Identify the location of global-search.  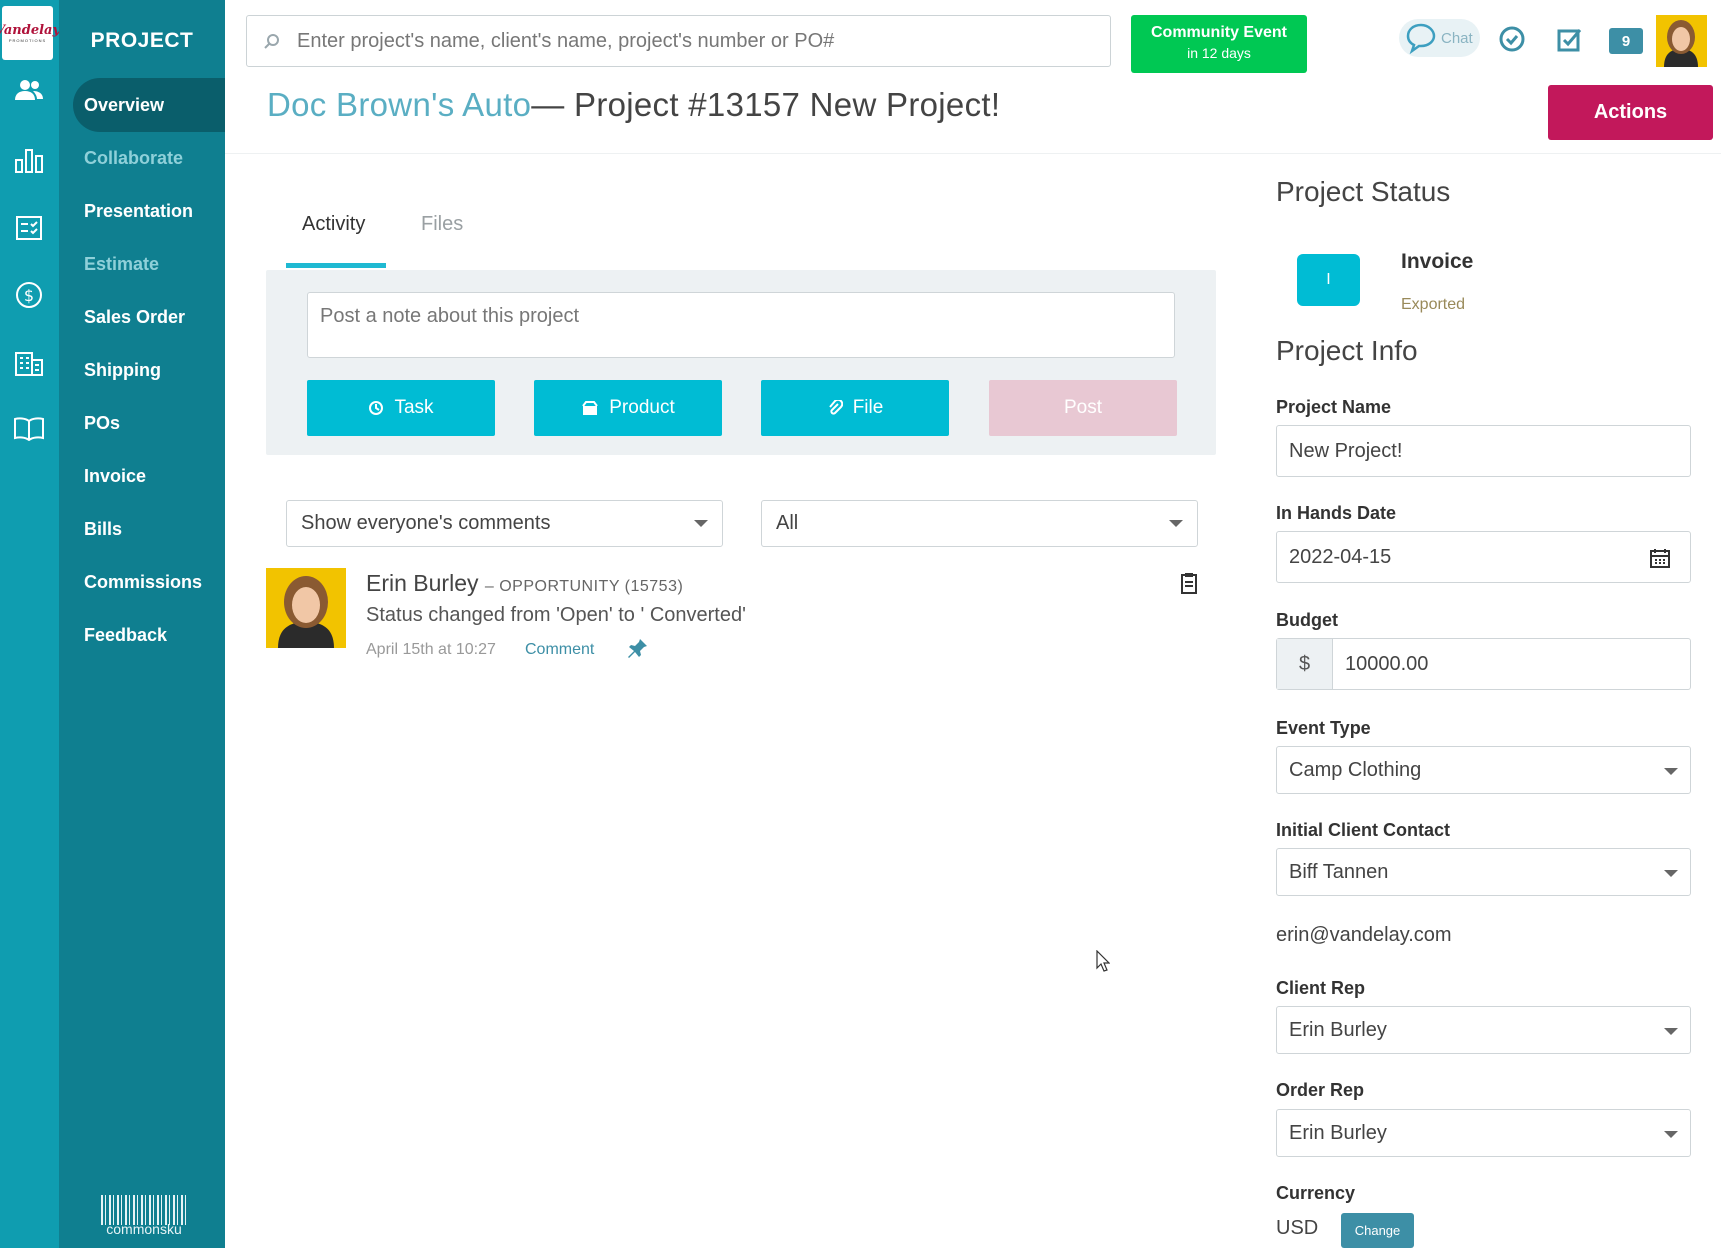
(678, 41).